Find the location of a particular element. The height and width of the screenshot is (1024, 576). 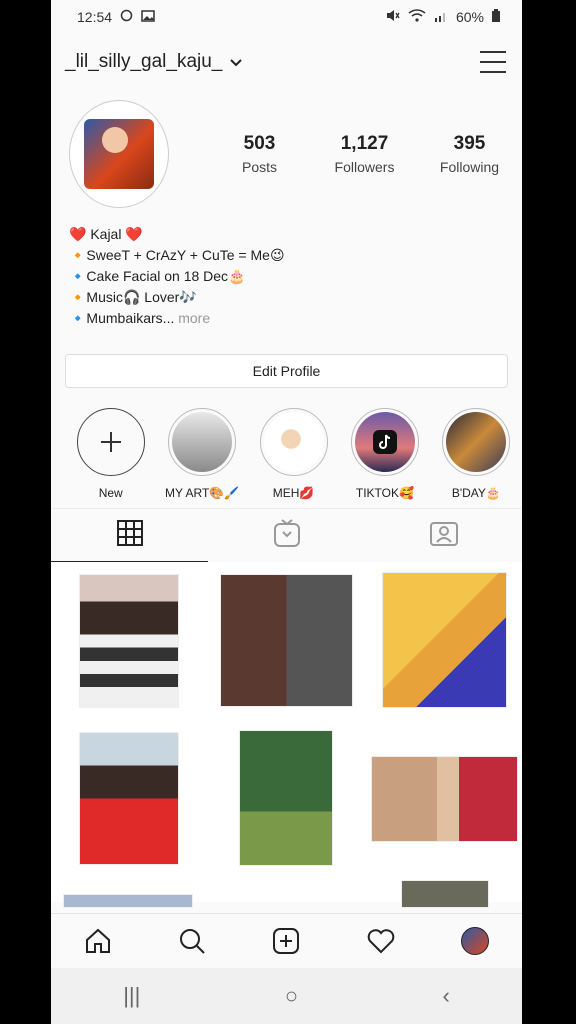

avatar-image is located at coordinates (119, 154).